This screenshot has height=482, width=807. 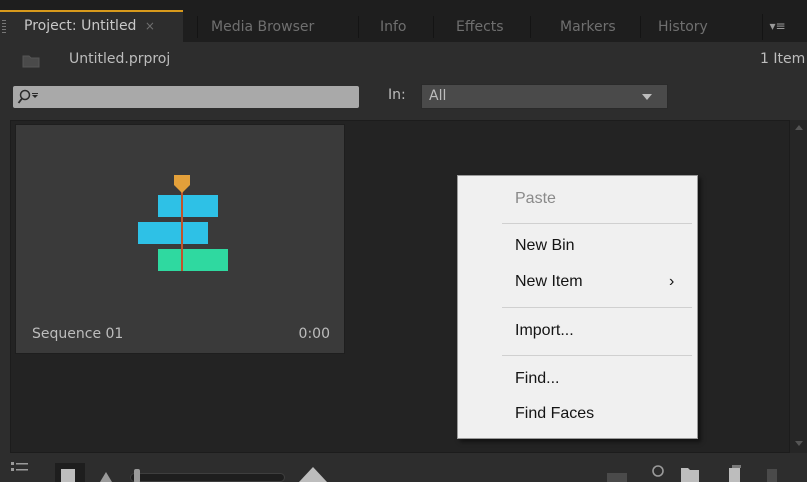 I want to click on clear-icon, so click(x=772, y=473).